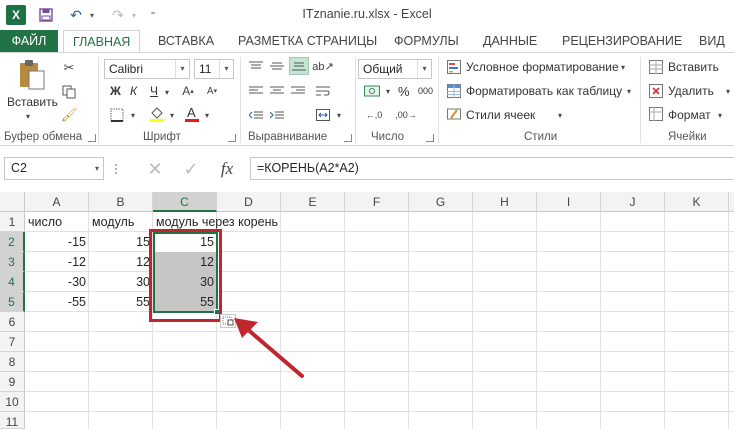 Image resolution: width=734 pixels, height=429 pixels. Describe the element at coordinates (693, 67) in the screenshot. I see `insert-cells-button: Вставить` at that location.